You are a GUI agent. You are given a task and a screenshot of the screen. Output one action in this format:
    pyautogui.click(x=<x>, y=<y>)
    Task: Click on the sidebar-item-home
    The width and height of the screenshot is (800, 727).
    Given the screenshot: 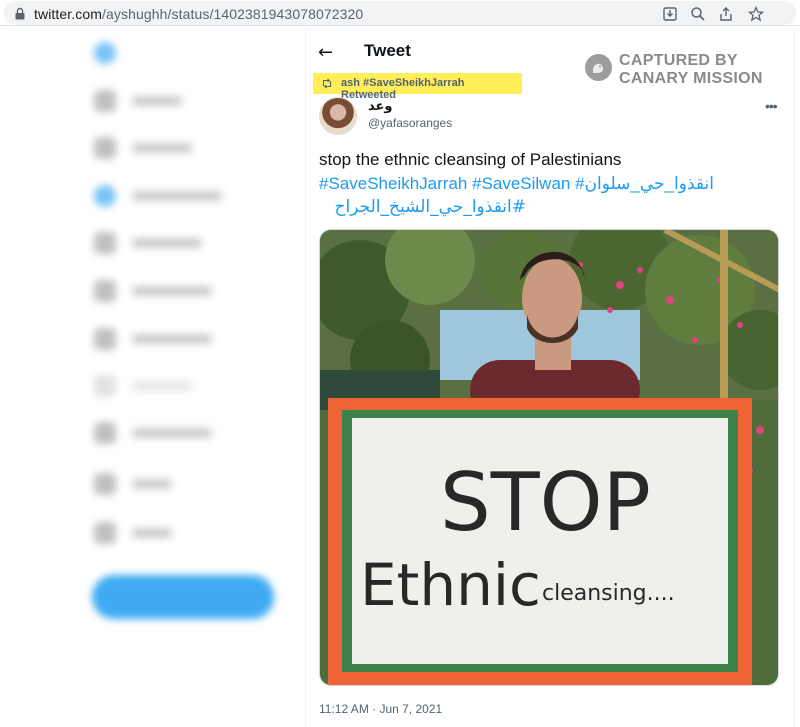 What is the action you would take?
    pyautogui.click(x=138, y=101)
    